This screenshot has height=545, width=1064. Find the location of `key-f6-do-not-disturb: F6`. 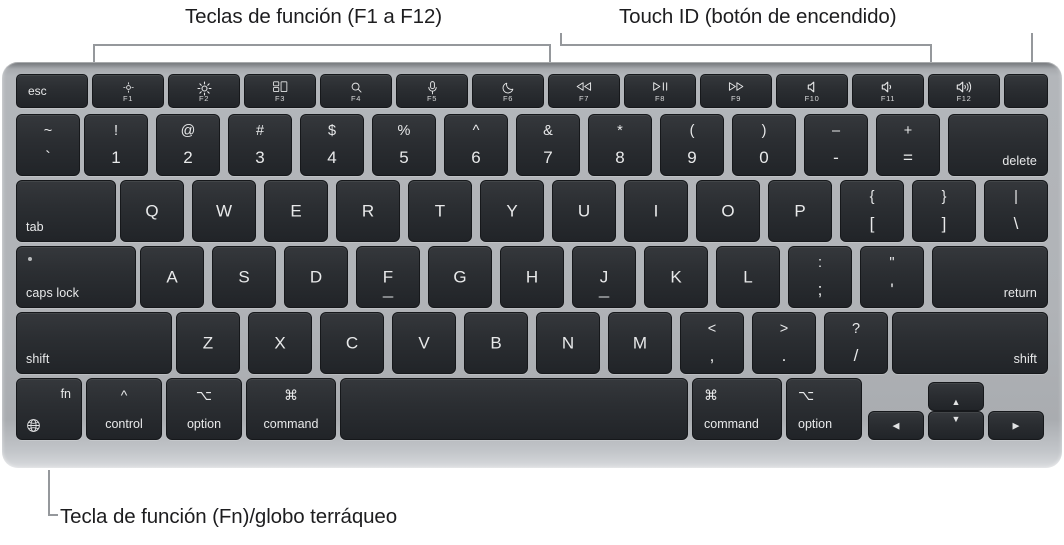

key-f6-do-not-disturb: F6 is located at coordinates (508, 91).